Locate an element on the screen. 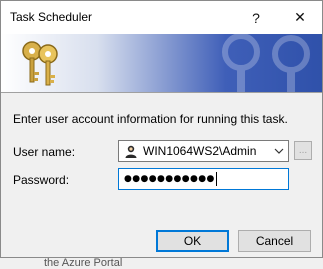  ok-button: OK is located at coordinates (192, 241).